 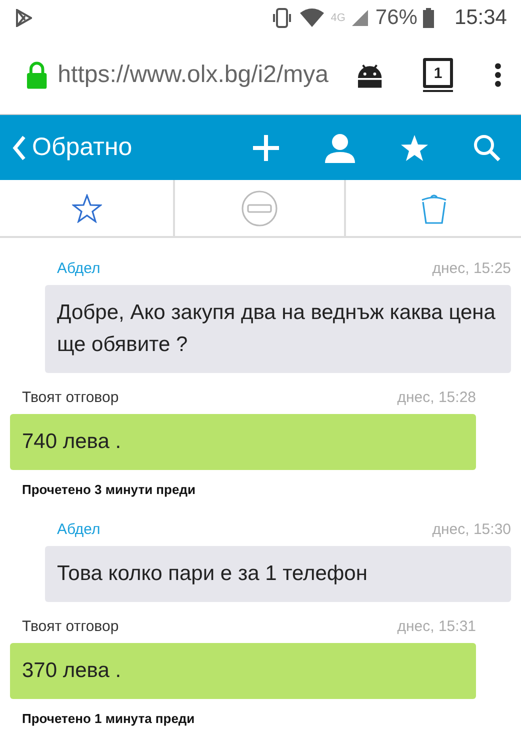 What do you see at coordinates (436, 626) in the screenshot?
I see `message-time: днес, 15:31` at bounding box center [436, 626].